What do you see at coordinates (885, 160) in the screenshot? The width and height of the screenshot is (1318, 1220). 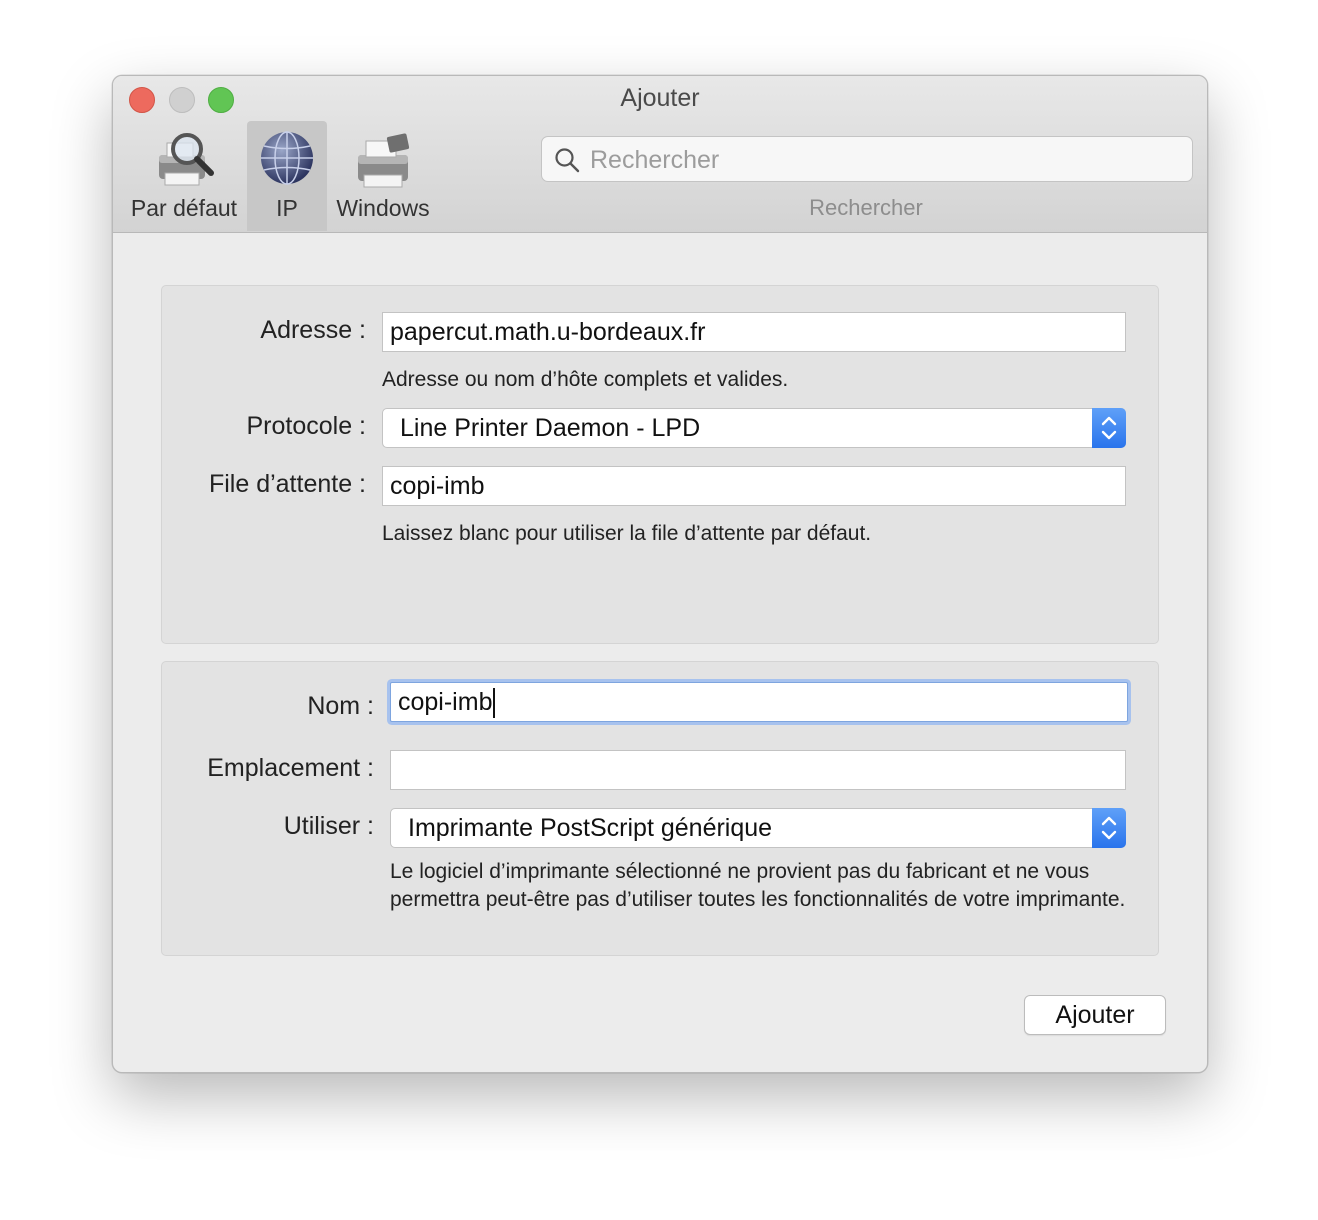 I see `search-input` at bounding box center [885, 160].